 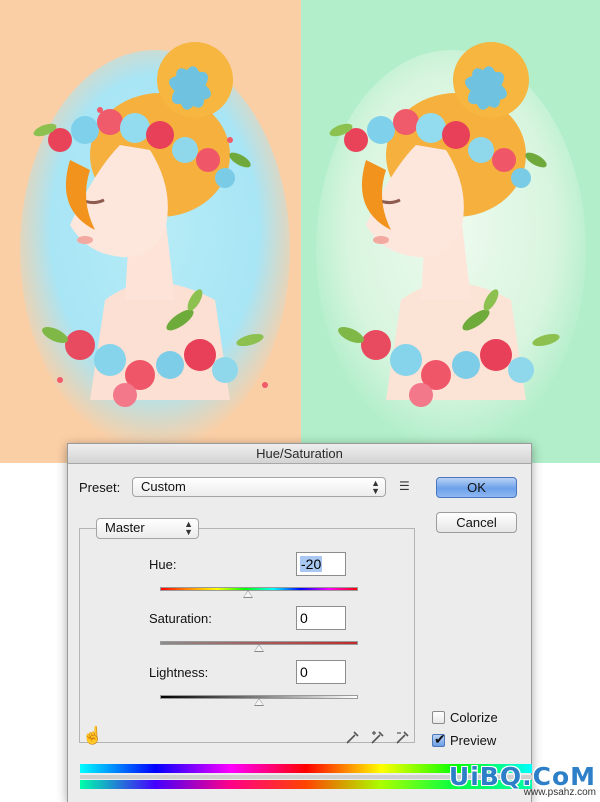 I want to click on cancel-button: Cancel, so click(x=476, y=522).